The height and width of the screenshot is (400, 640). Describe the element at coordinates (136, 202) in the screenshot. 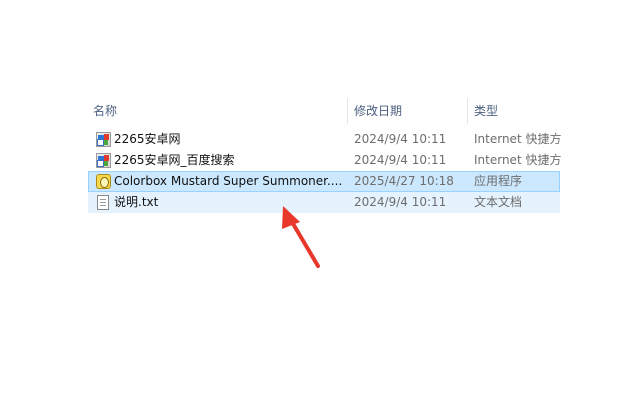

I see `file-name: 说明.txt` at that location.